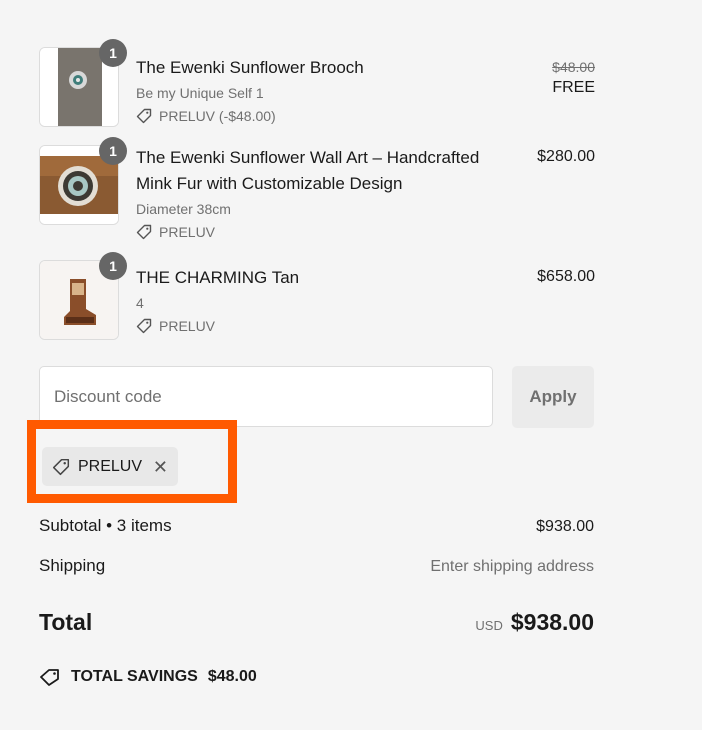 Image resolution: width=702 pixels, height=730 pixels. I want to click on total-savings: TOTAL SAVINGS $48.00, so click(148, 677).